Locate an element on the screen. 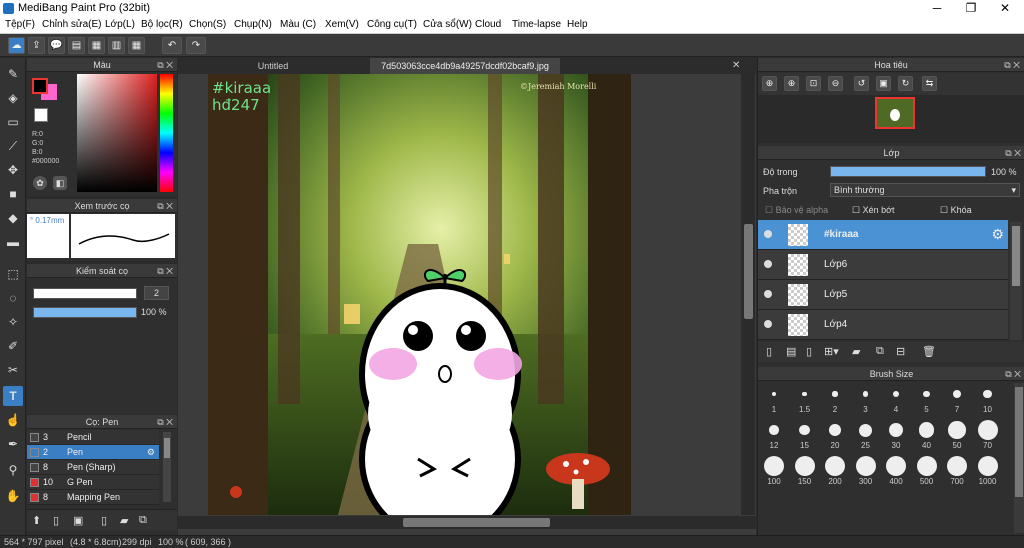 Image resolution: width=1024 pixels, height=548 pixels. brush-item: 3 Pencil is located at coordinates (93, 437).